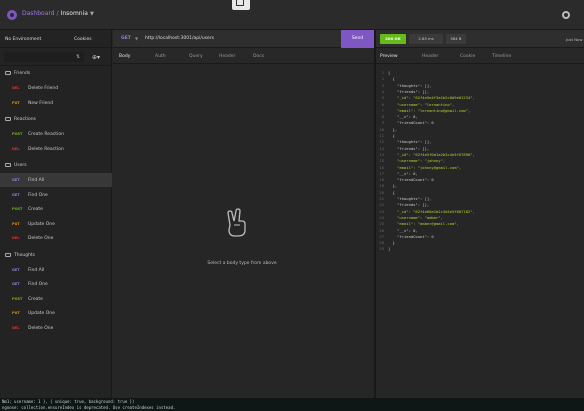 The height and width of the screenshot is (411, 584). Describe the element at coordinates (46, 134) in the screenshot. I see `request-label: Create Reaction` at that location.